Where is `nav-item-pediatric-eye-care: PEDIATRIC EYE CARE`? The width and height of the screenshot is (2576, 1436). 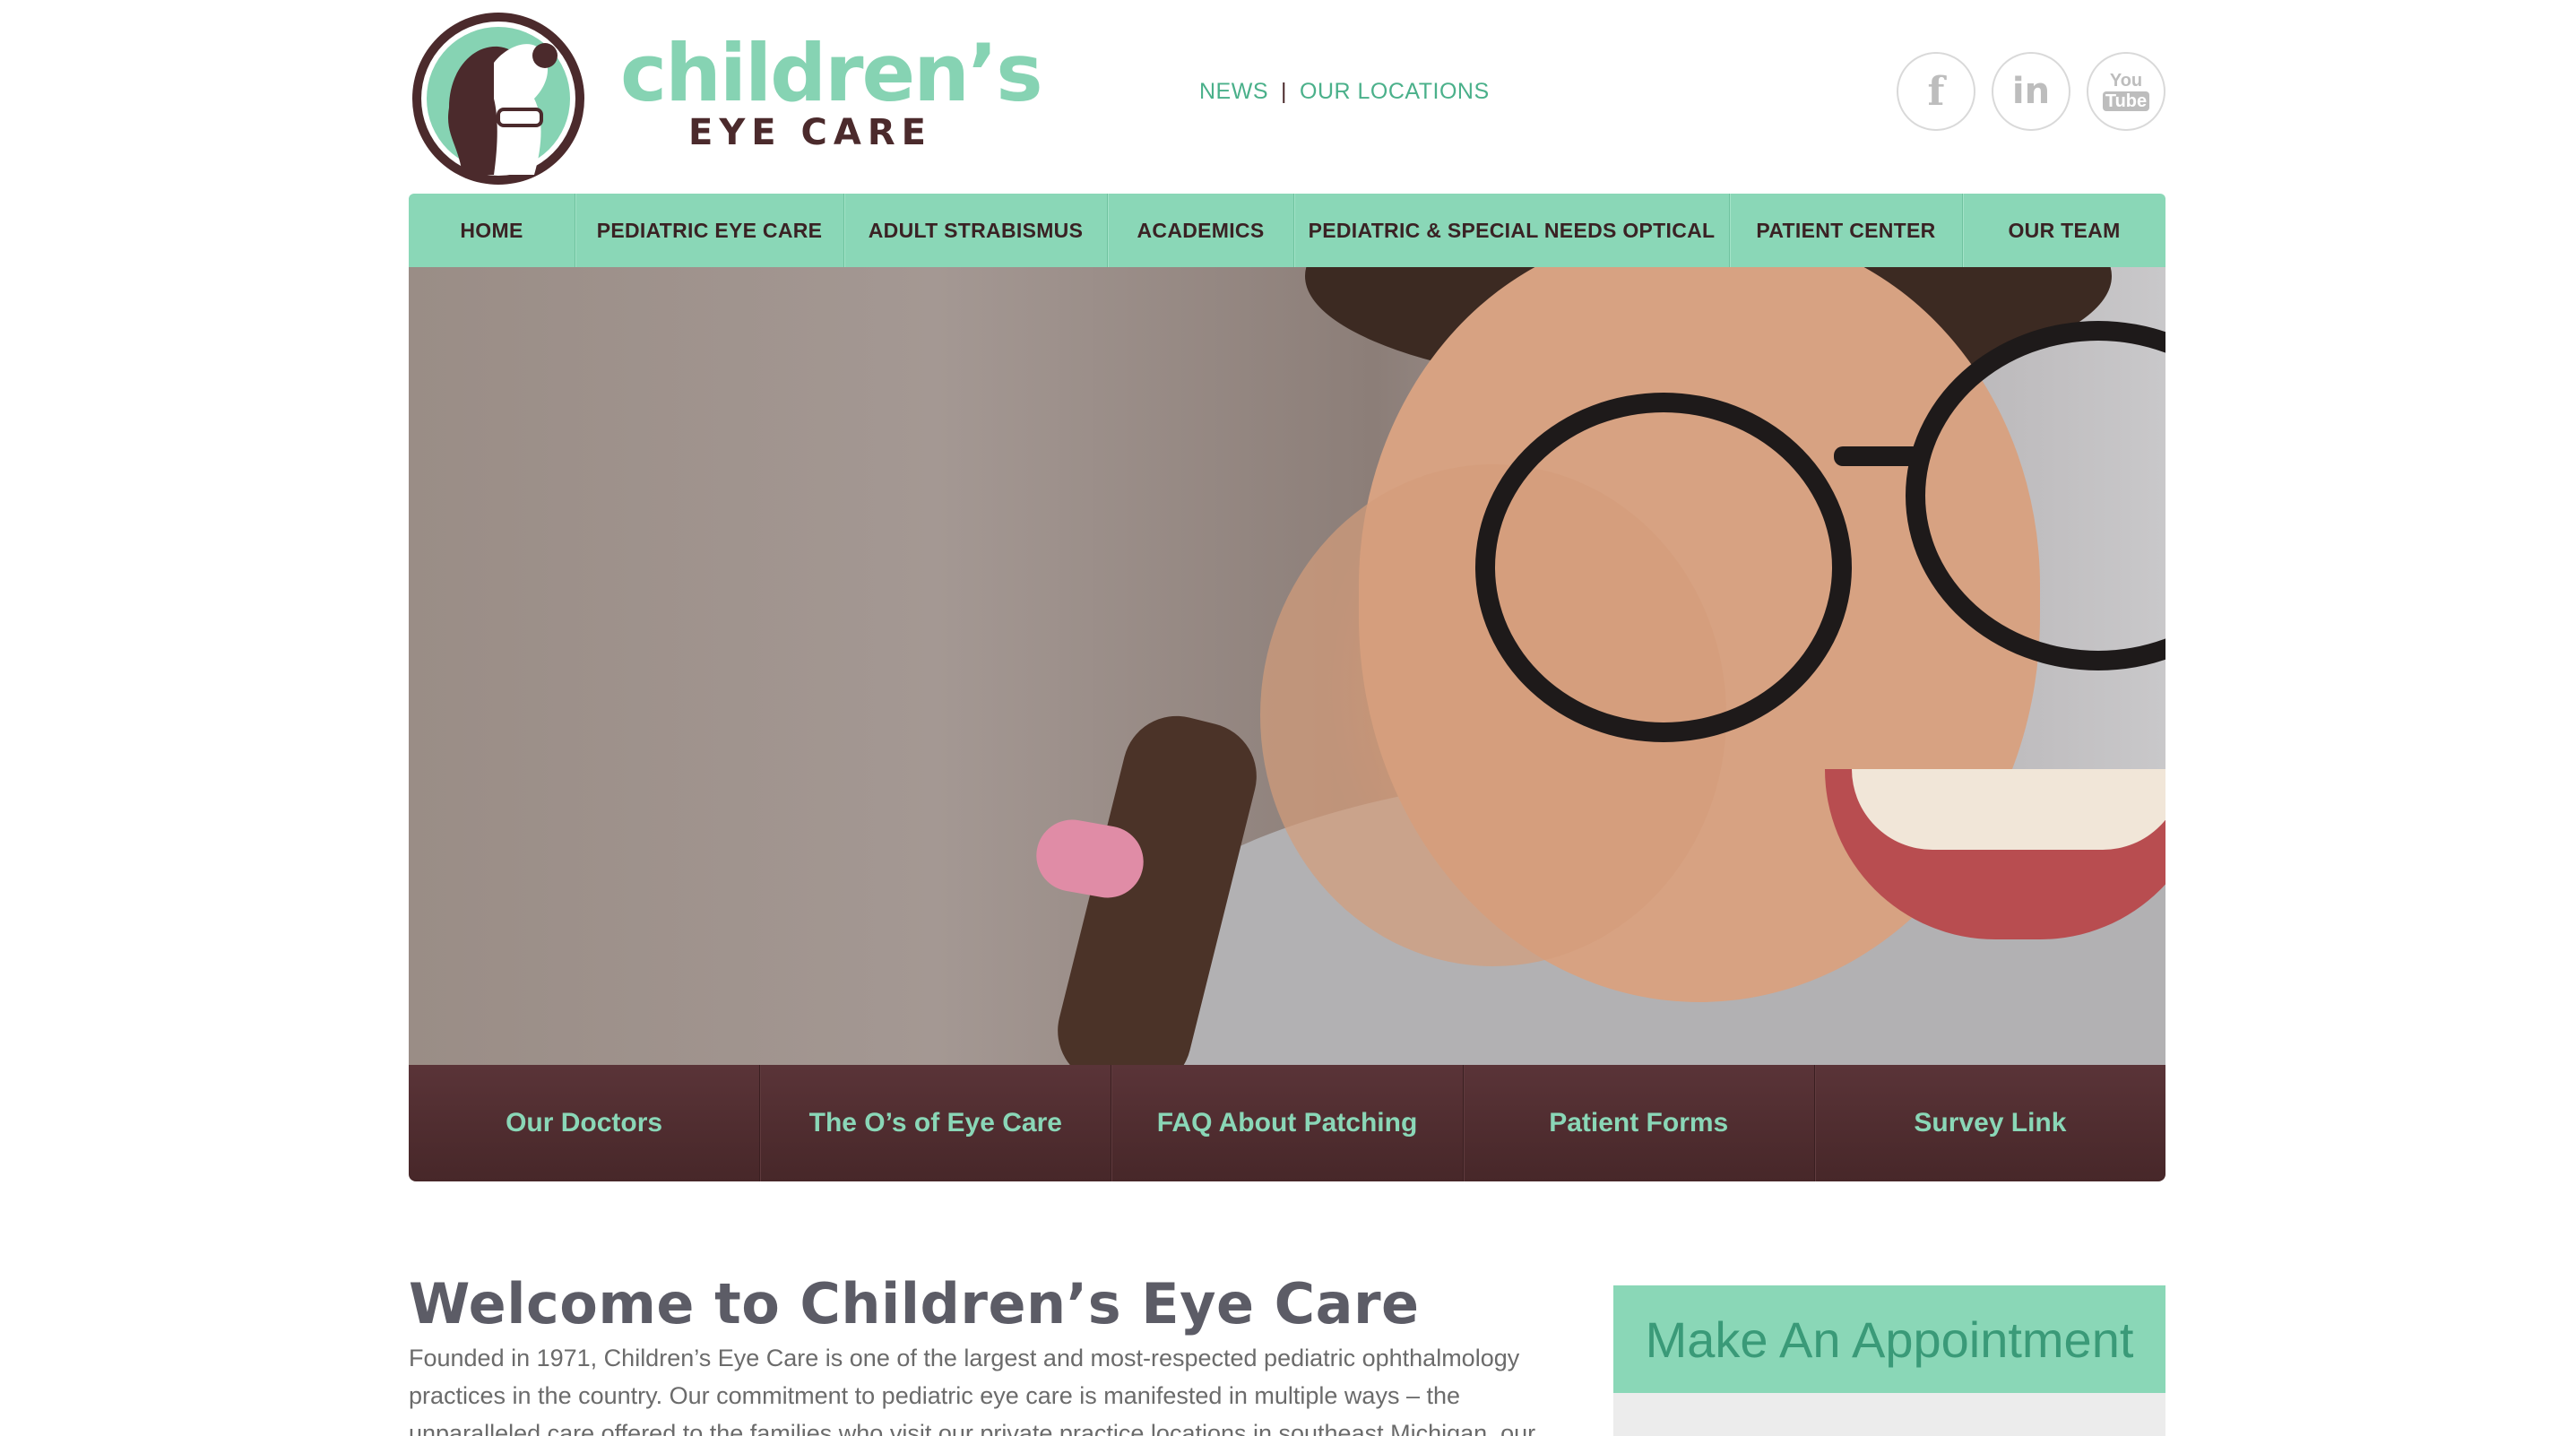 nav-item-pediatric-eye-care: PEDIATRIC EYE CARE is located at coordinates (709, 230).